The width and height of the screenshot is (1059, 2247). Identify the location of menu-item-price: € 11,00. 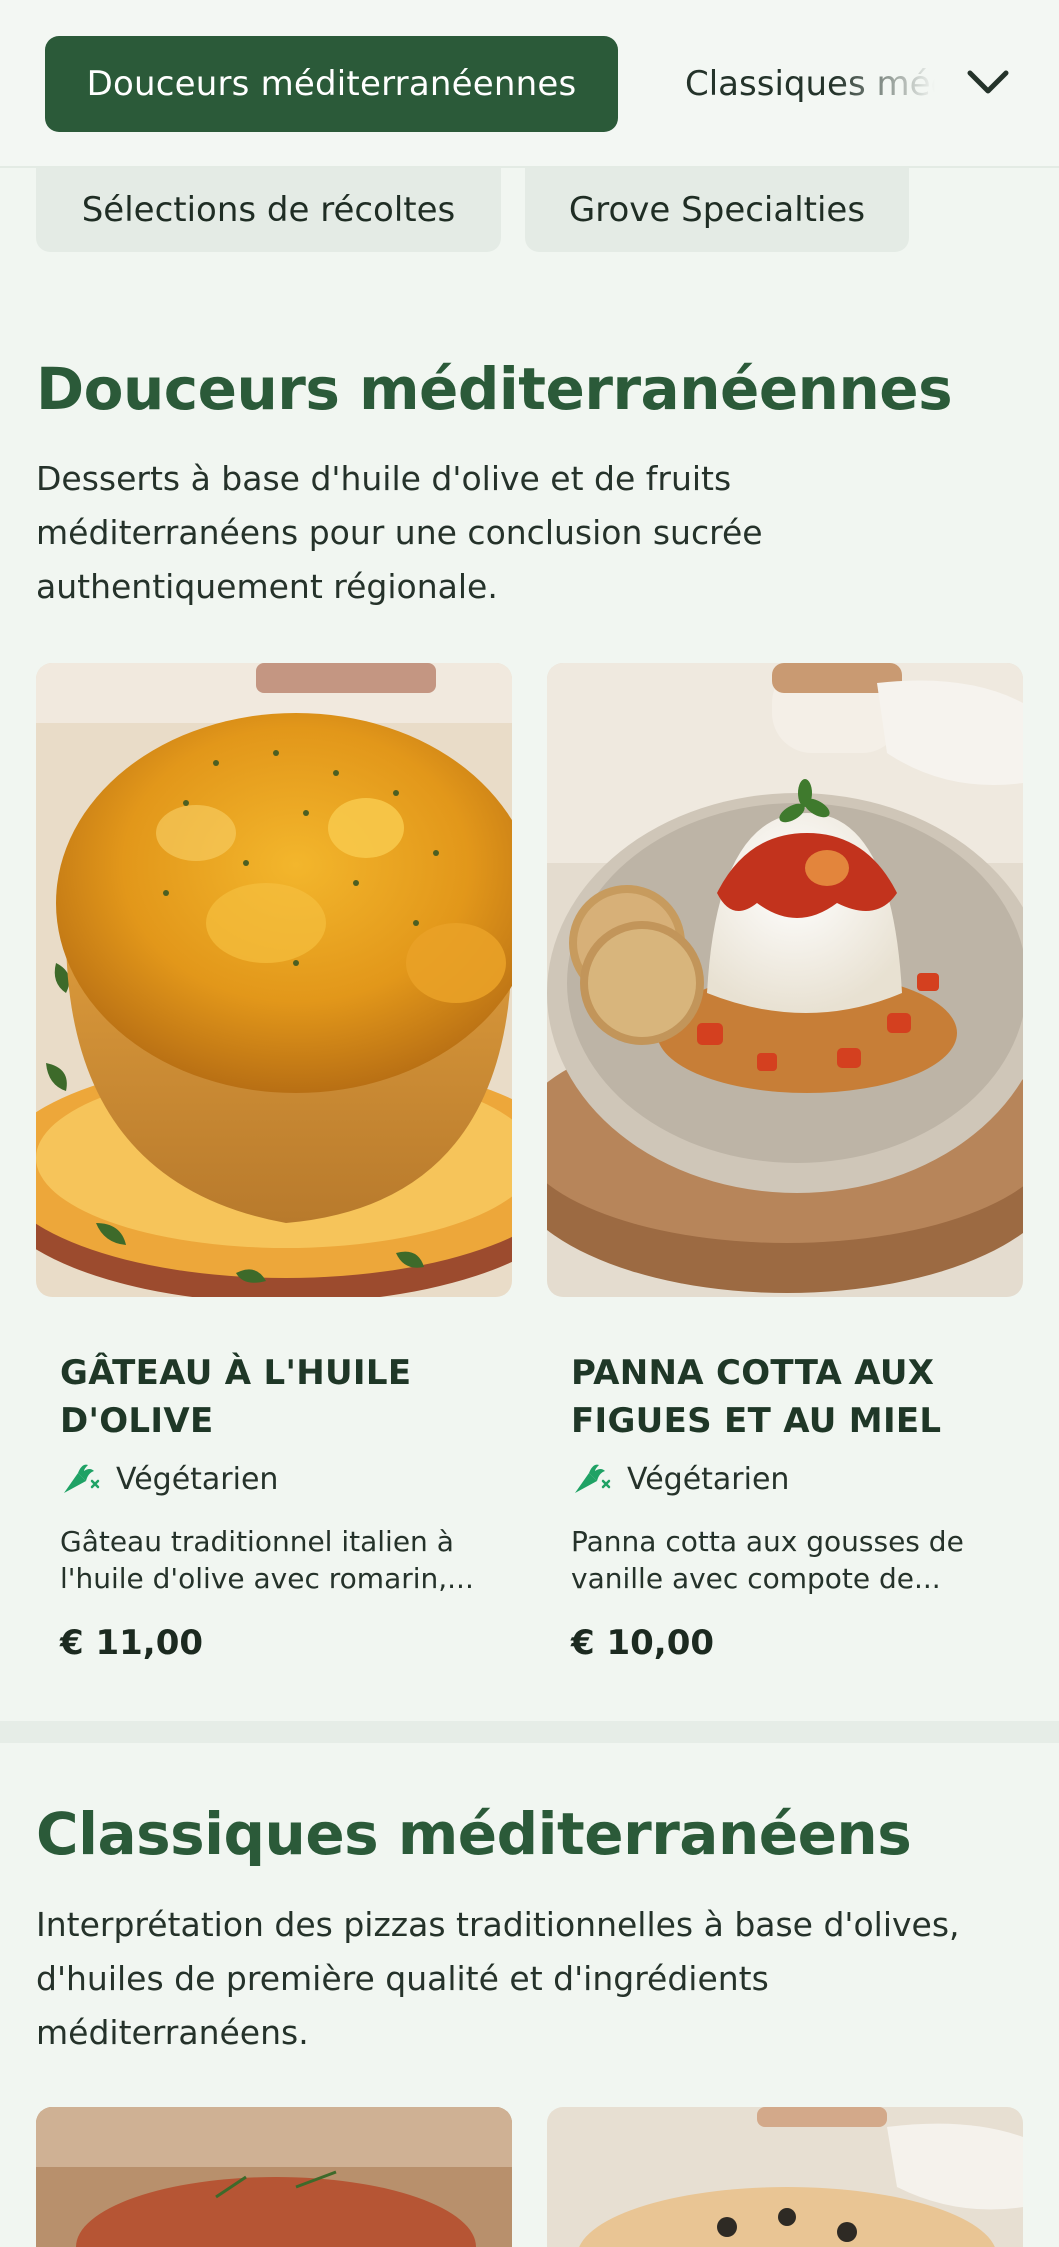
(132, 1643).